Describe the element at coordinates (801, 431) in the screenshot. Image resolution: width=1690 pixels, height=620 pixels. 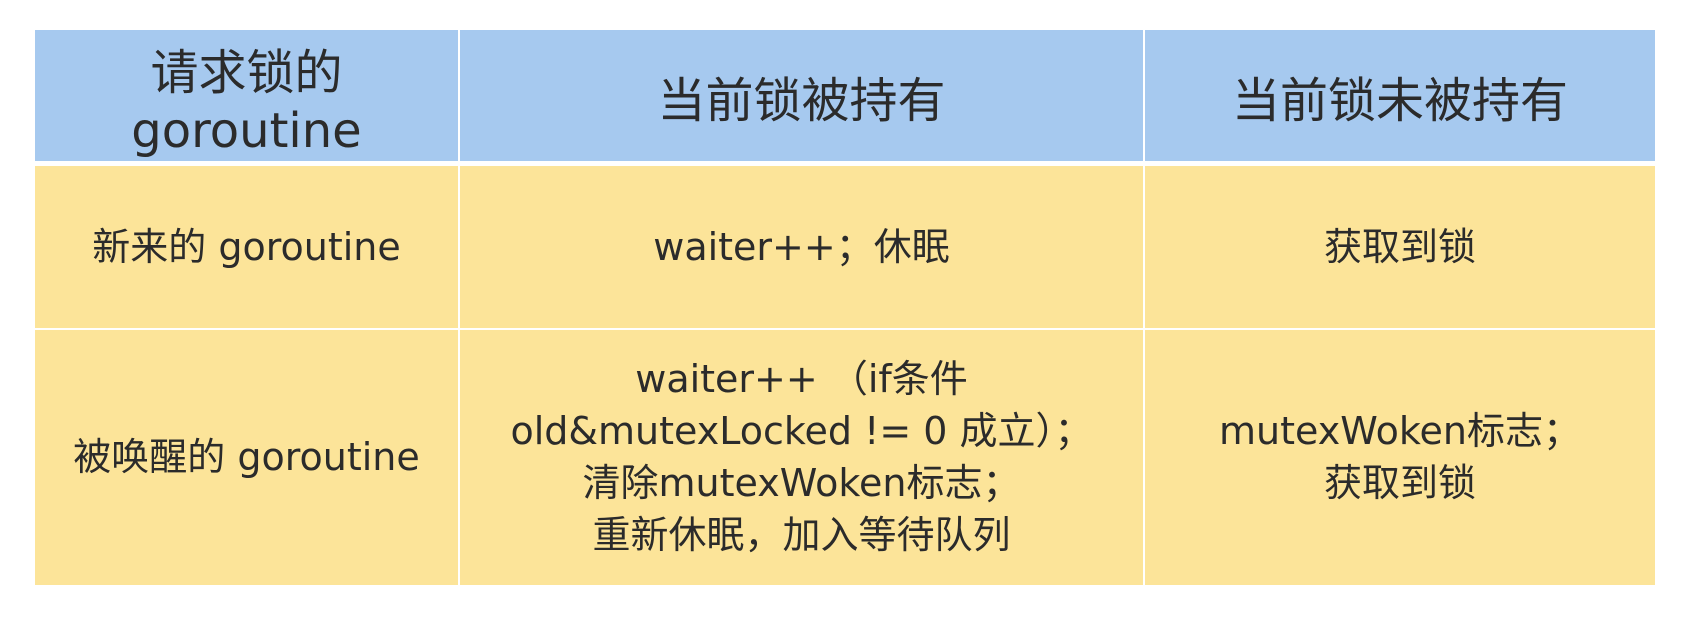
I see `cell-line: old&mutexLocked != 0 成立）；` at that location.